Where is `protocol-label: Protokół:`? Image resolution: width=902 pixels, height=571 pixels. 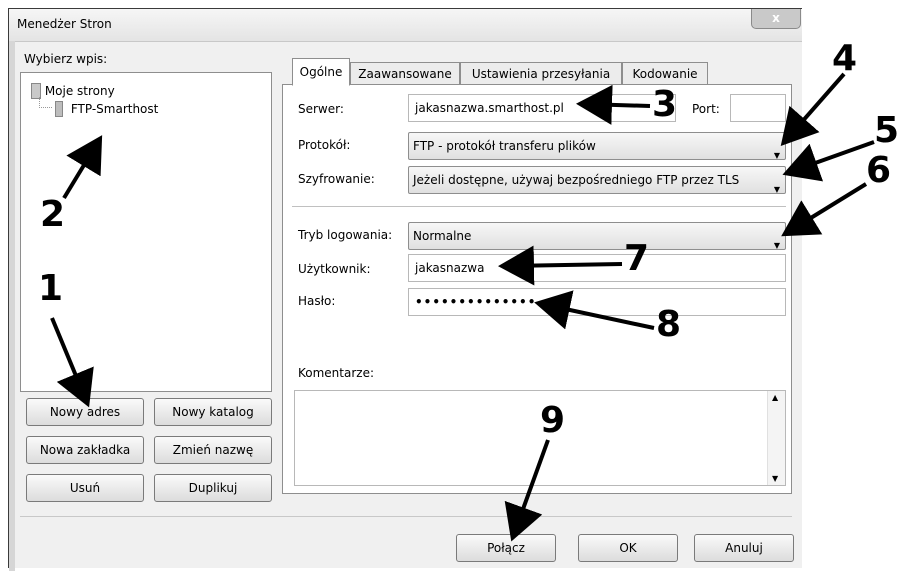
protocol-label: Protokół: is located at coordinates (324, 145).